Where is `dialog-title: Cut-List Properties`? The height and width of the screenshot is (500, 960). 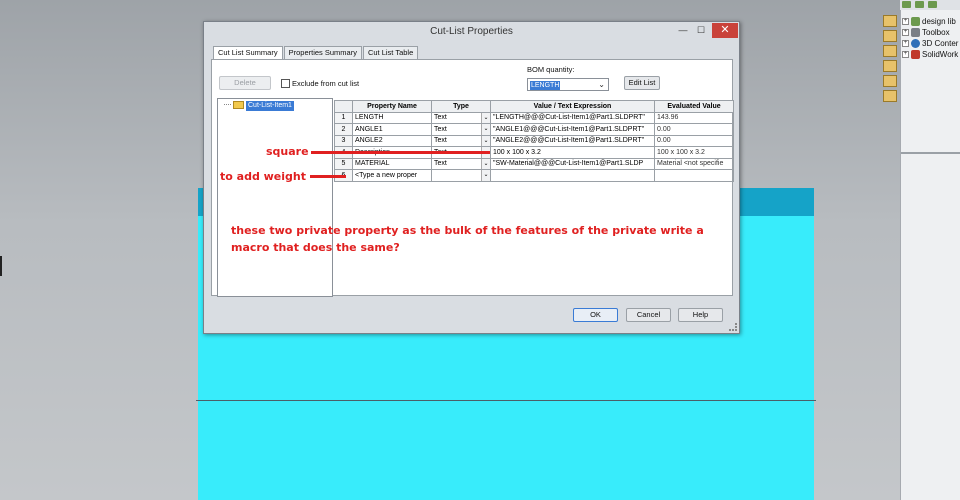 dialog-title: Cut-List Properties is located at coordinates (471, 31).